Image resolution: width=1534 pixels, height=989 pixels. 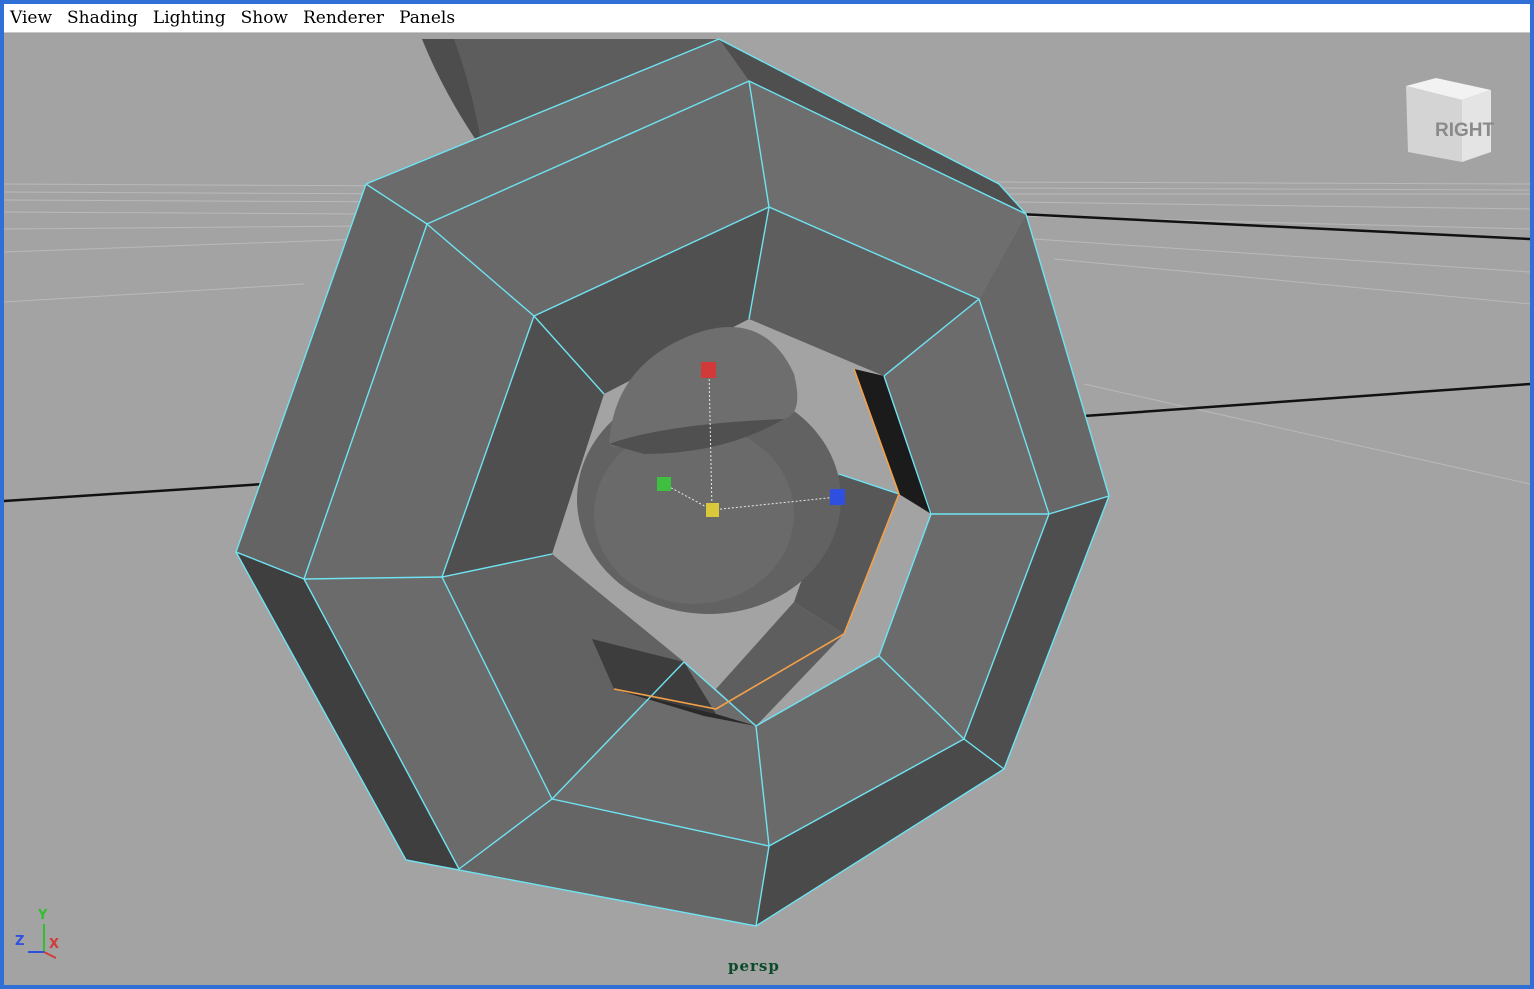 I want to click on menu-renderer: Renderer, so click(x=343, y=18).